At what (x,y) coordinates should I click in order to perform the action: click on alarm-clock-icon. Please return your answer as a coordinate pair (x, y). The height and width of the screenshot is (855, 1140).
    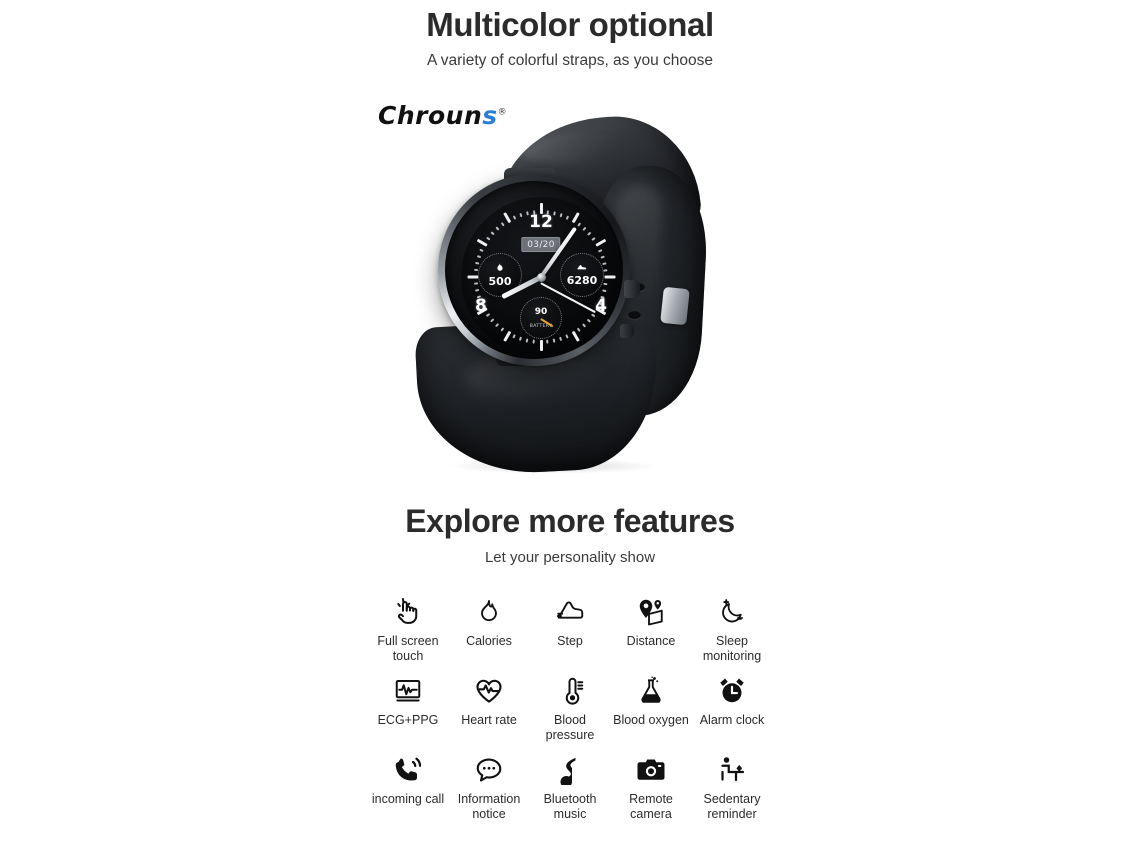
    Looking at the image, I should click on (732, 691).